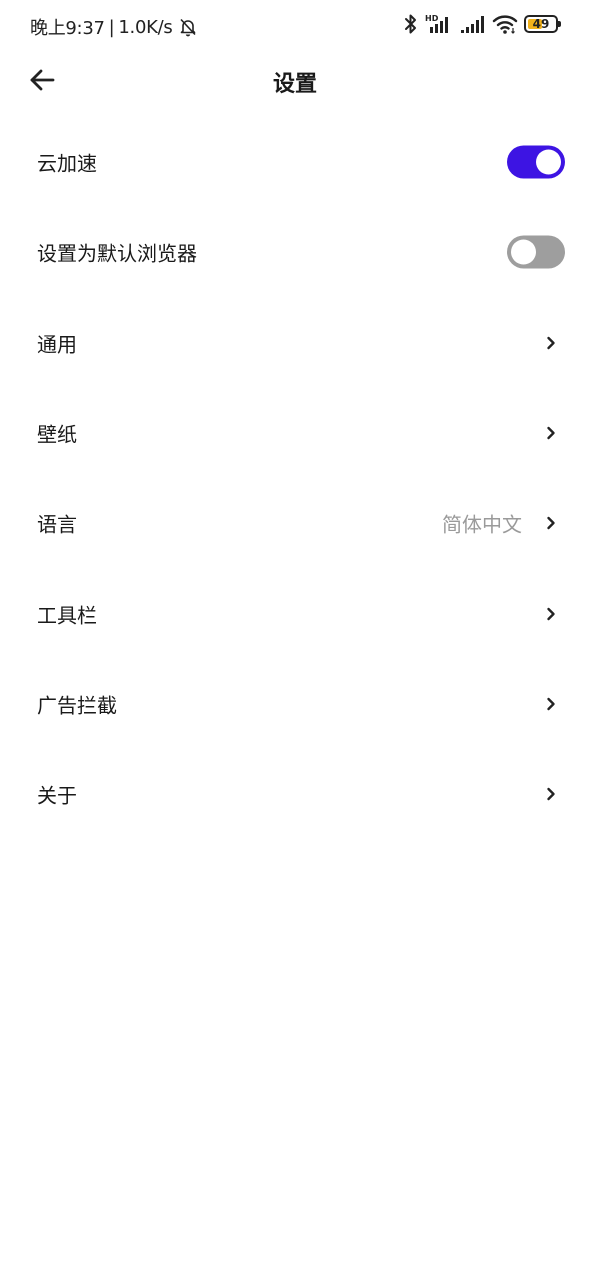 The height and width of the screenshot is (1280, 590). I want to click on setting-label: 语言, so click(57, 524).